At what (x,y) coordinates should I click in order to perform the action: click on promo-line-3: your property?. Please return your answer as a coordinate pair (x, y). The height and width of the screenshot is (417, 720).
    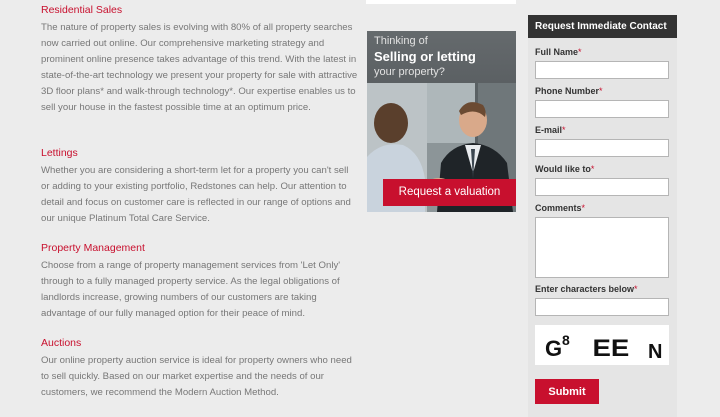
    Looking at the image, I should click on (409, 72).